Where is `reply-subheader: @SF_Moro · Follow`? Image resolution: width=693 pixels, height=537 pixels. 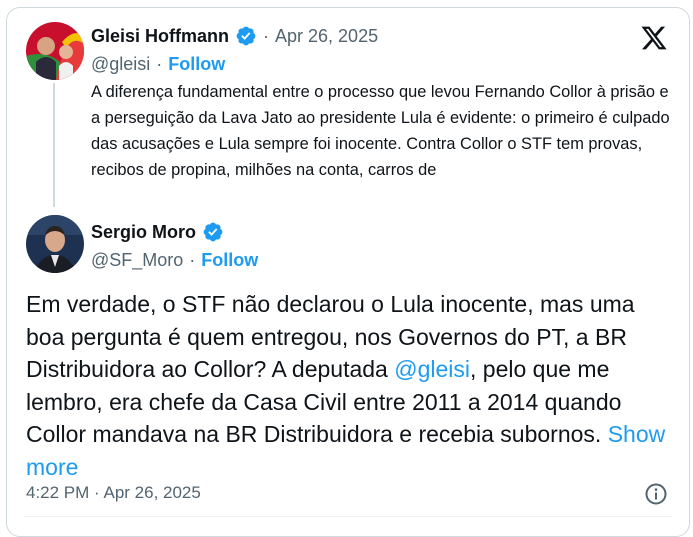 reply-subheader: @SF_Moro · Follow is located at coordinates (174, 260).